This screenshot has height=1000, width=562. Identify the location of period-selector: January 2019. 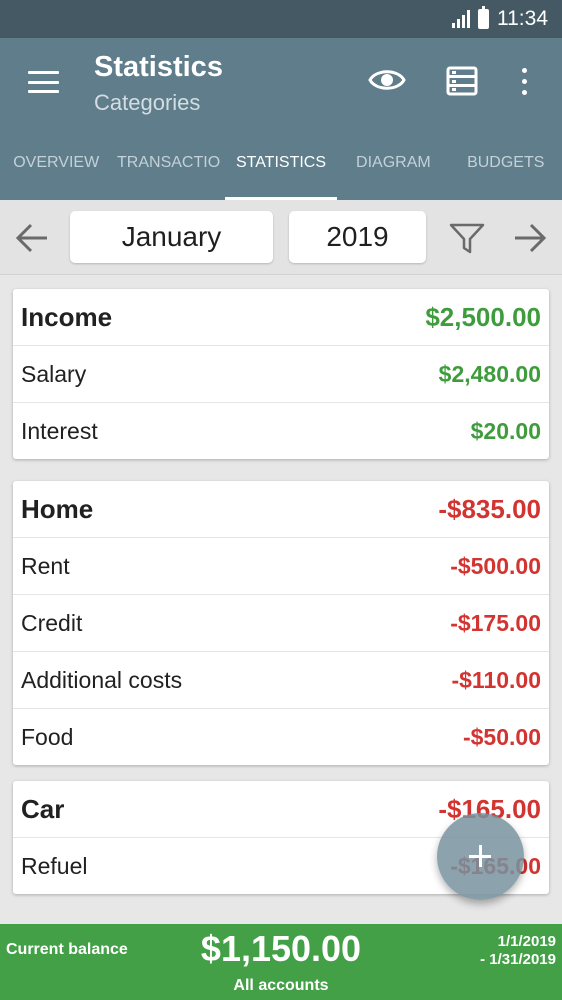
(281, 237).